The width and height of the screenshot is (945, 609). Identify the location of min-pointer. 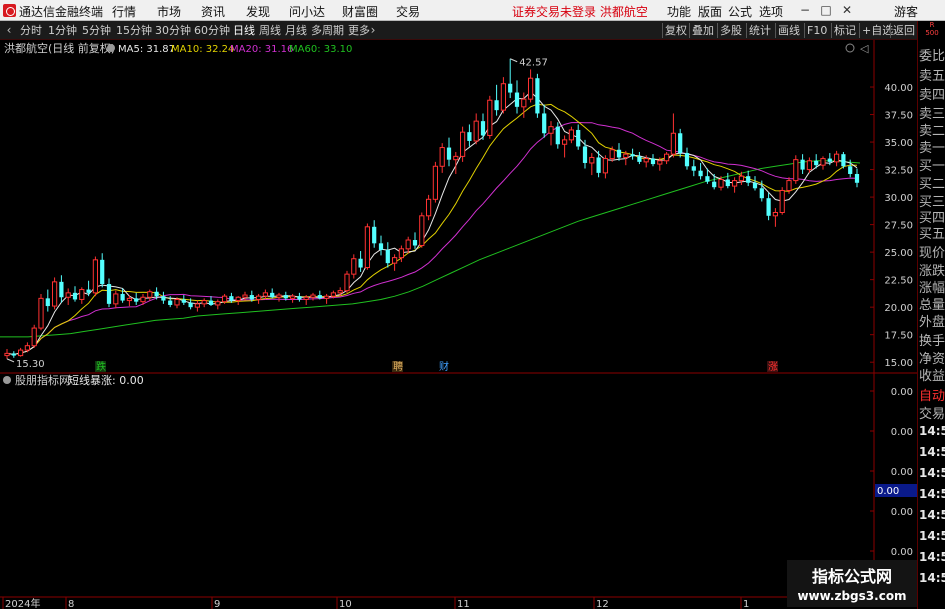
(10, 360).